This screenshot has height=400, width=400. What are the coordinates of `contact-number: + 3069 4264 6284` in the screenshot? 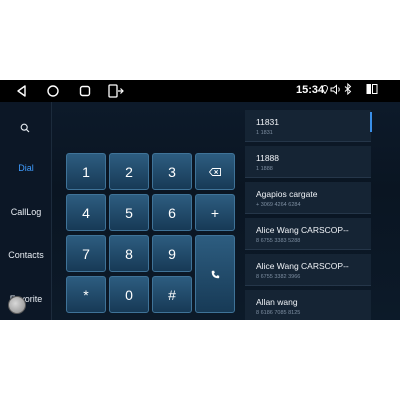 It's located at (278, 205).